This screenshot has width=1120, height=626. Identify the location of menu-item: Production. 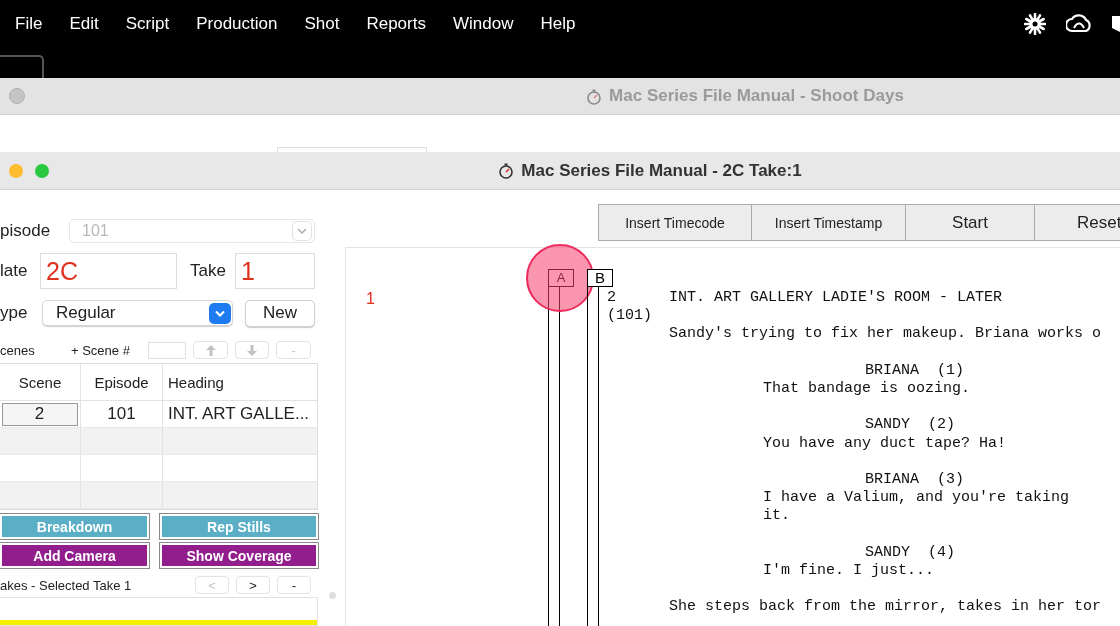
(237, 24).